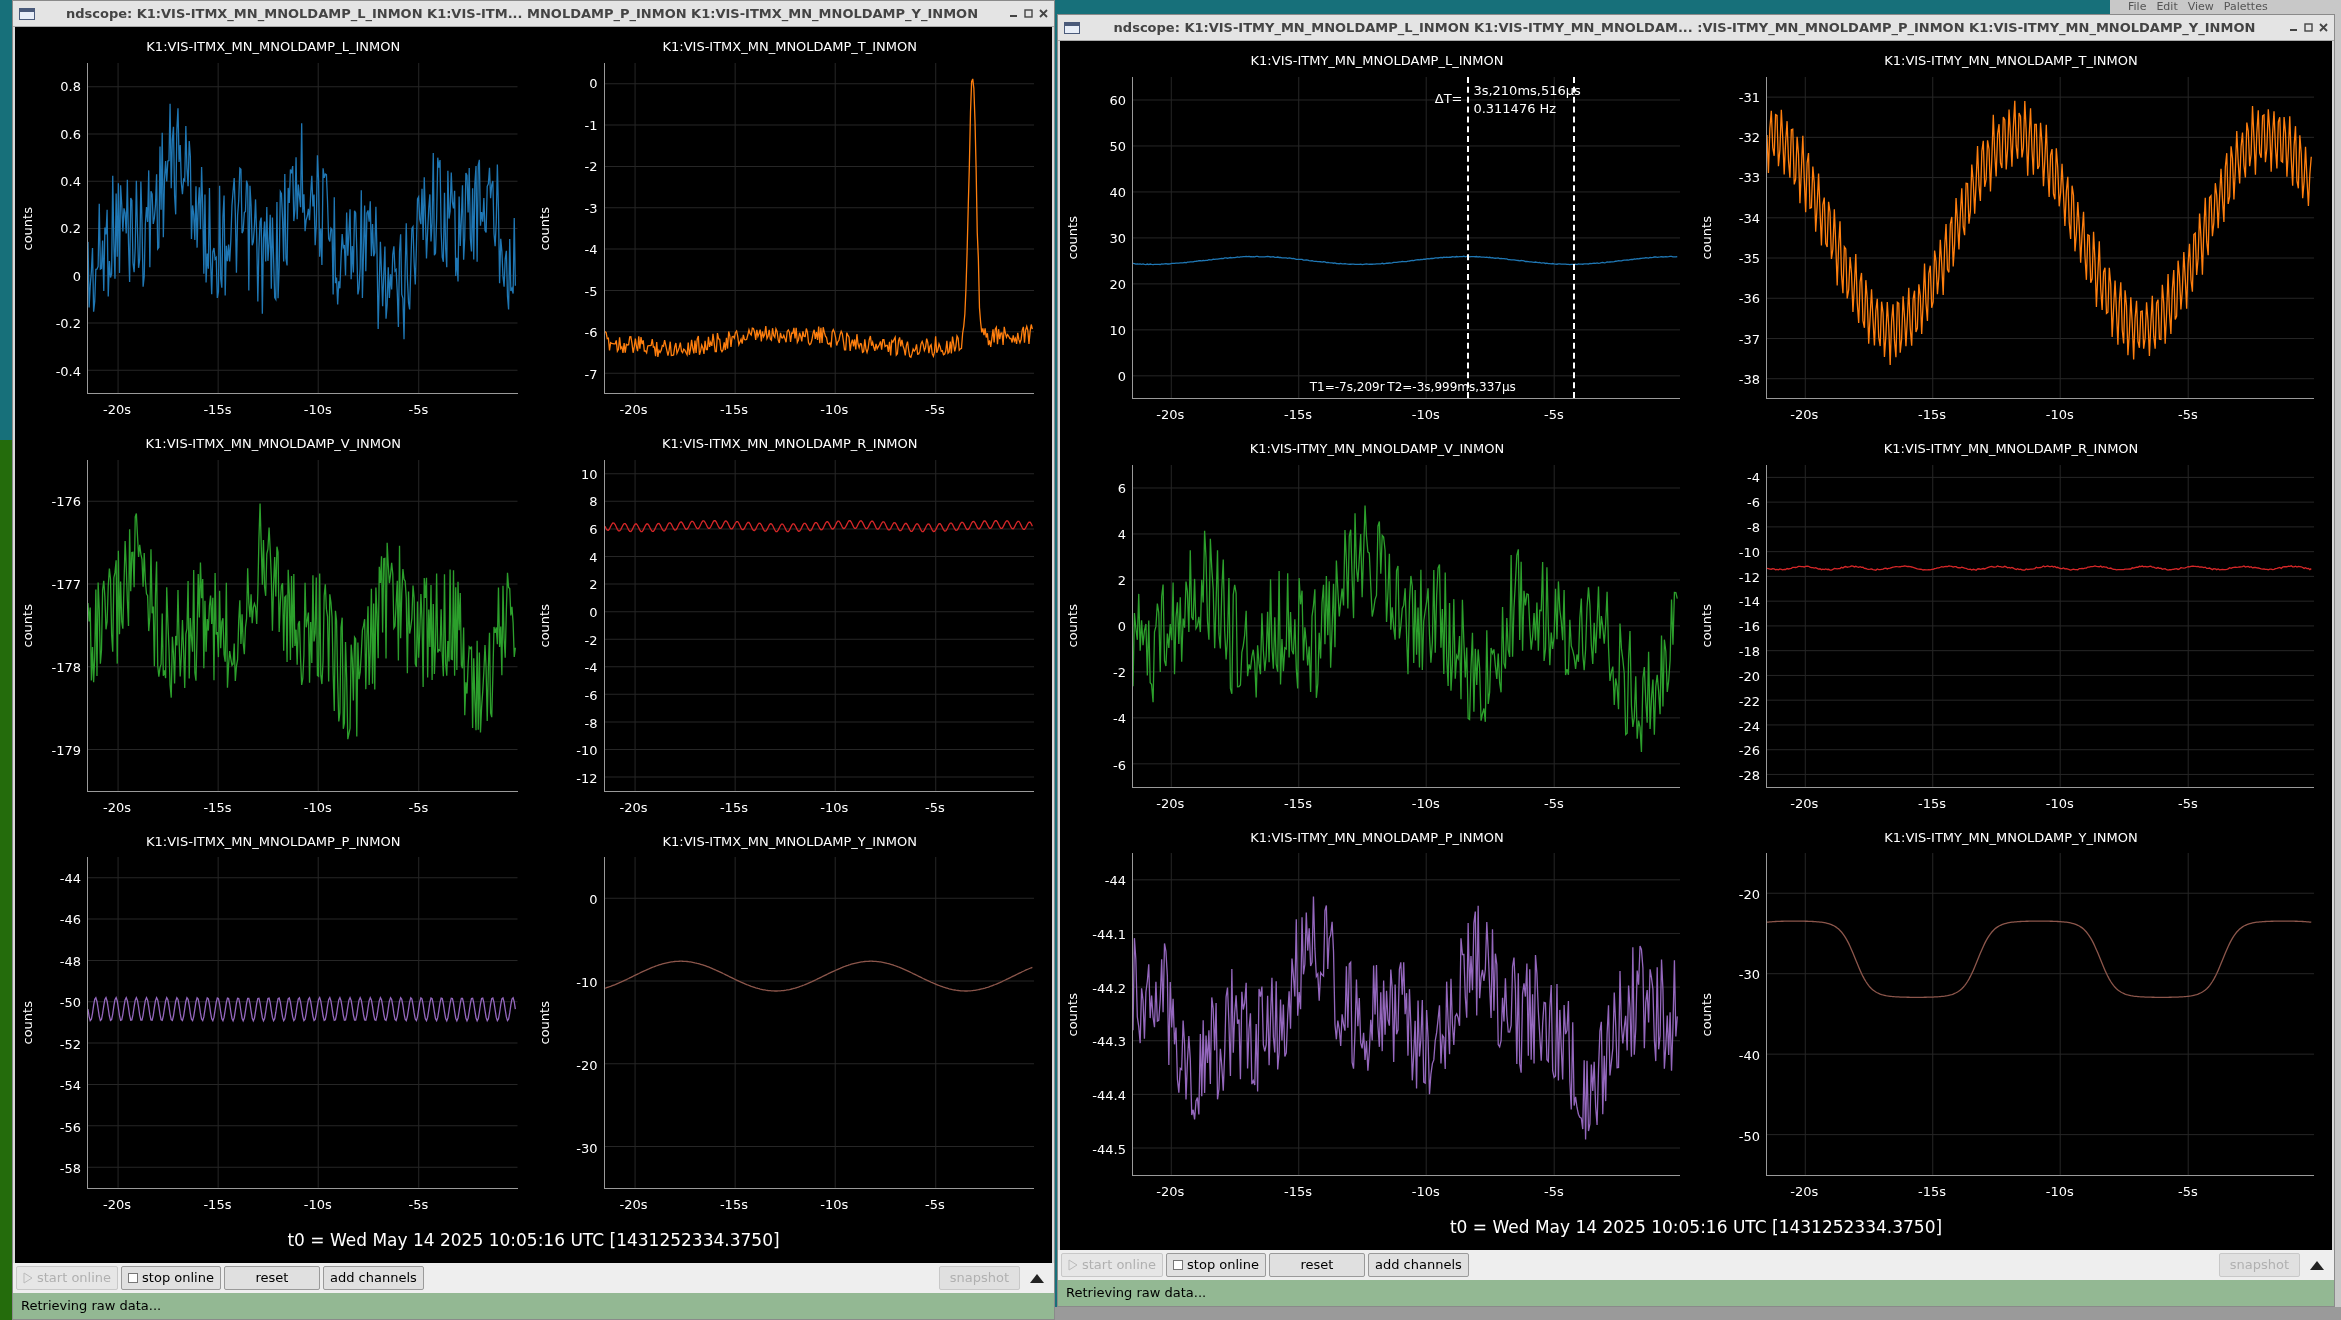  Describe the element at coordinates (70, 1168) in the screenshot. I see `tick-label: -58` at that location.